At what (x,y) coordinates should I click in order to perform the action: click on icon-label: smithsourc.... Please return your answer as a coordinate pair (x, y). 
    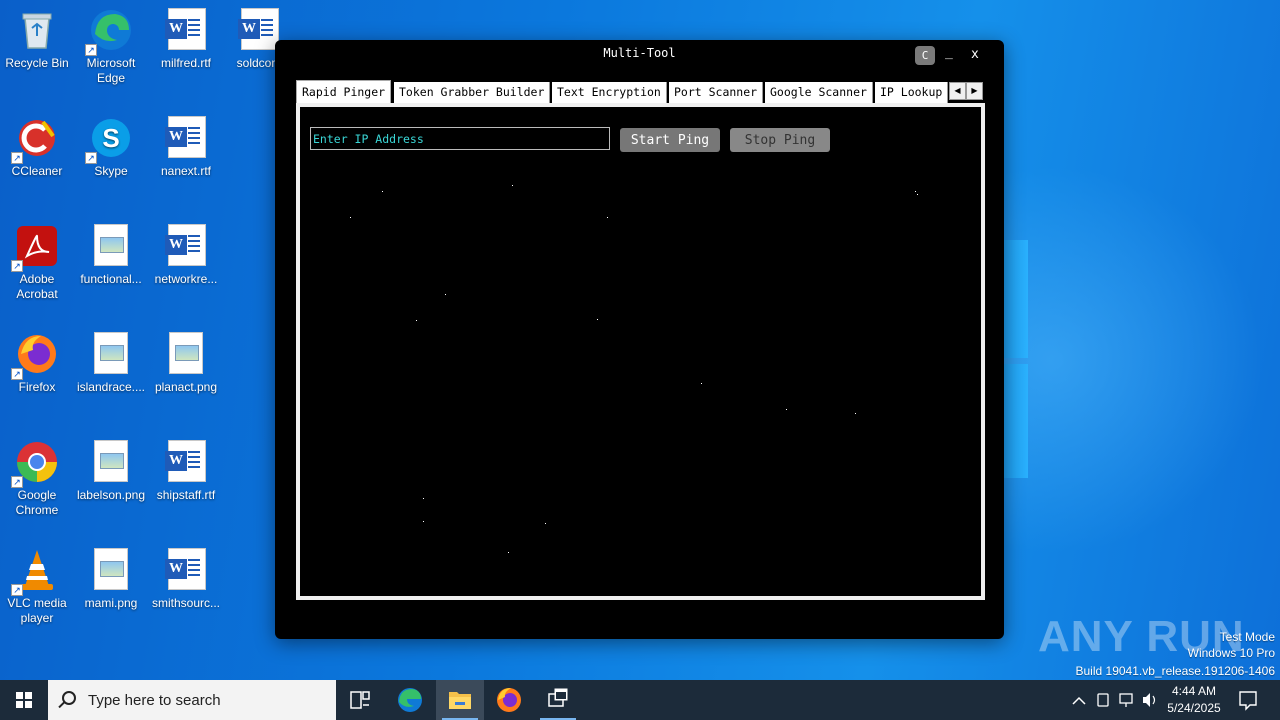
    Looking at the image, I should click on (185, 603).